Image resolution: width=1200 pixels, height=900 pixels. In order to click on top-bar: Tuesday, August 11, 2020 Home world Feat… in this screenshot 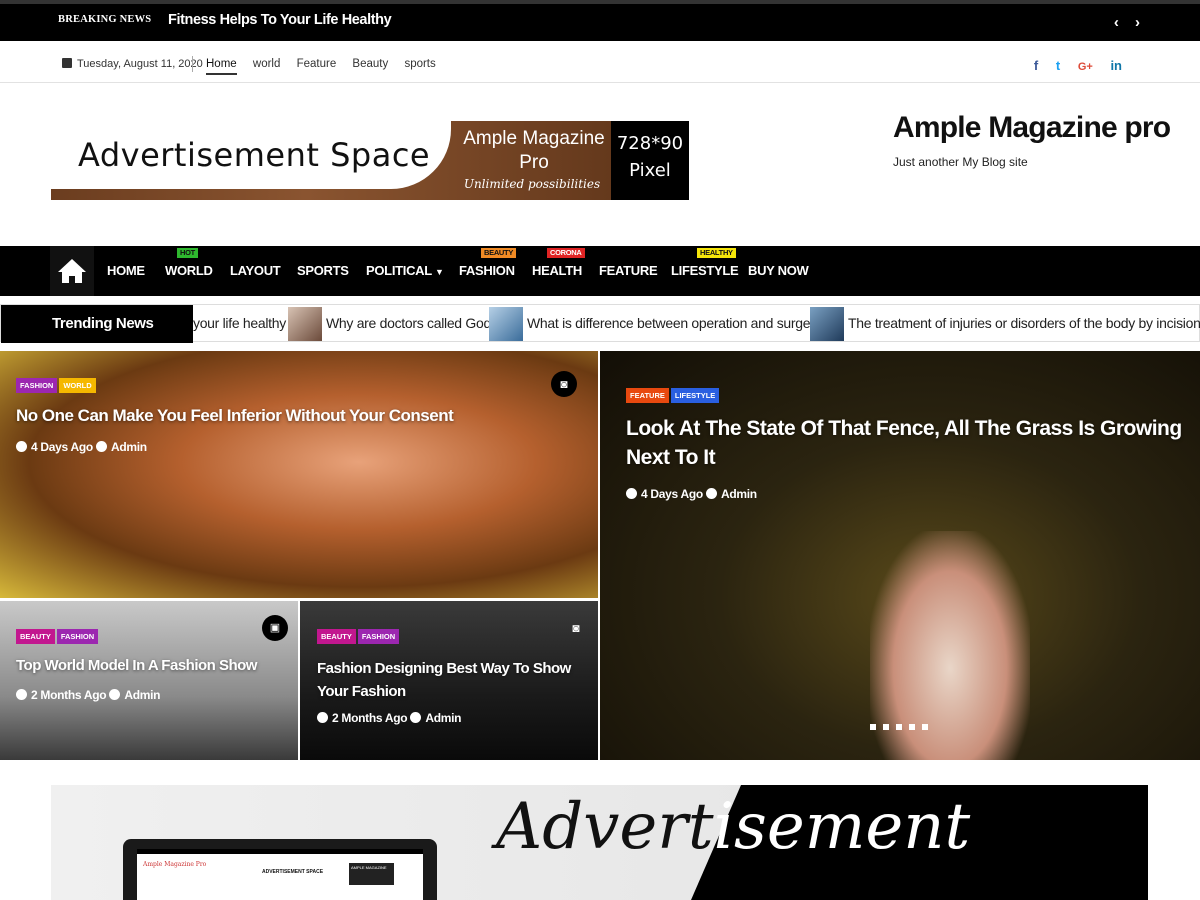, I will do `click(600, 62)`.